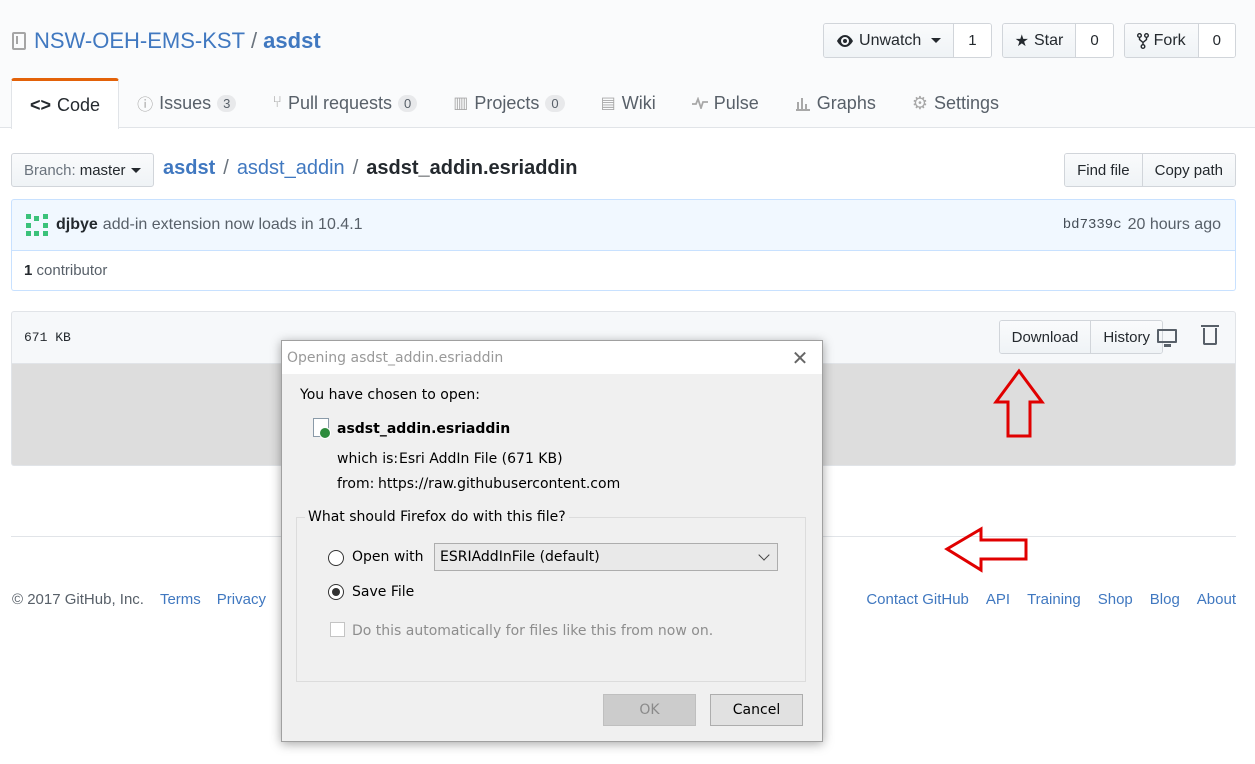 The width and height of the screenshot is (1255, 764). What do you see at coordinates (322, 428) in the screenshot?
I see `file-icon` at bounding box center [322, 428].